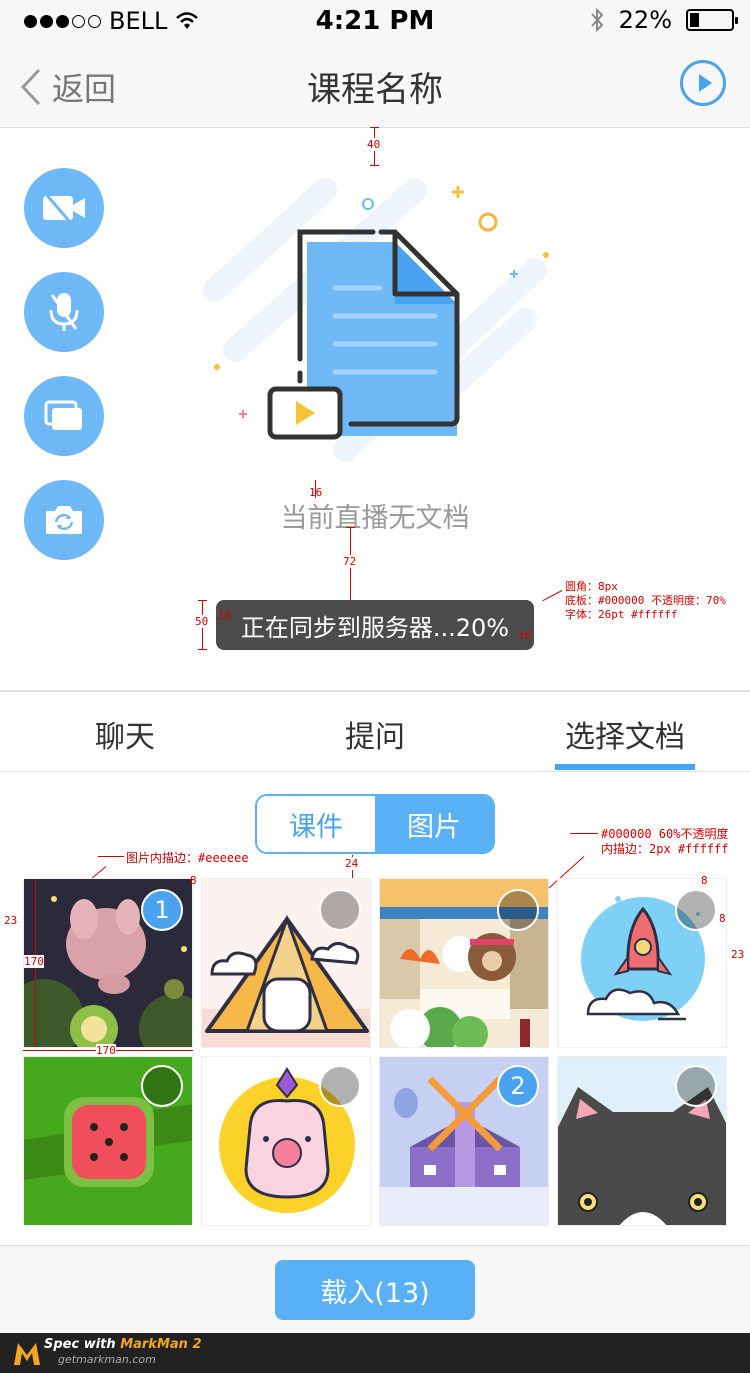 This screenshot has width=750, height=1373. What do you see at coordinates (316, 824) in the screenshot?
I see `segment-courseware: 课件` at bounding box center [316, 824].